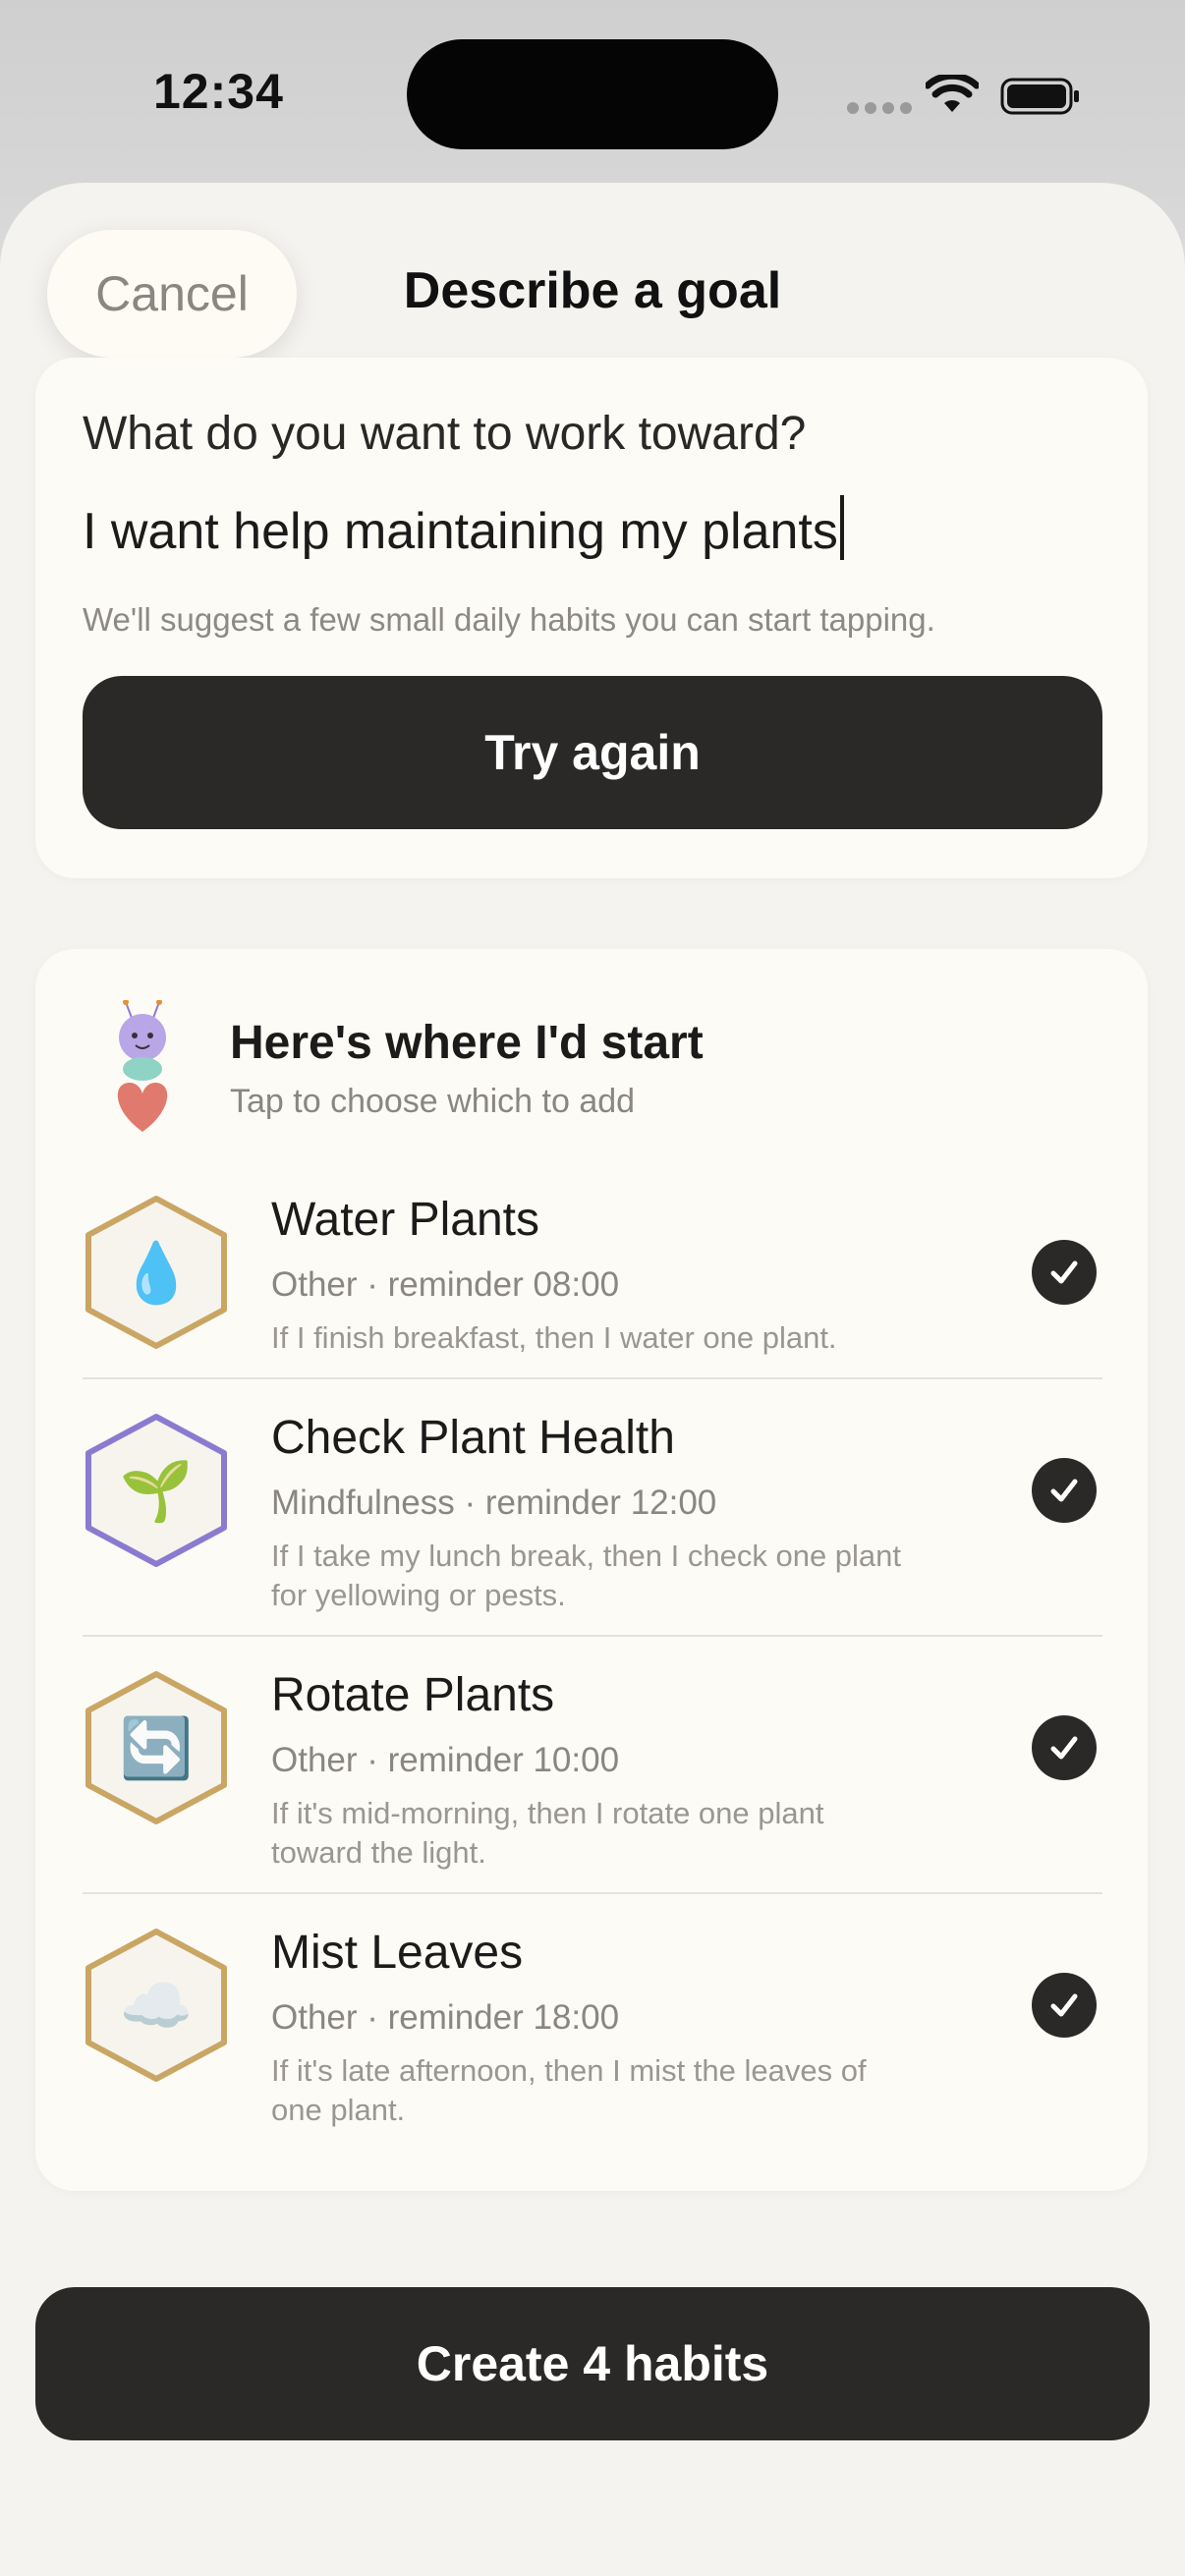 This screenshot has height=2576, width=1185. What do you see at coordinates (219, 91) in the screenshot?
I see `status-time: 12:34` at bounding box center [219, 91].